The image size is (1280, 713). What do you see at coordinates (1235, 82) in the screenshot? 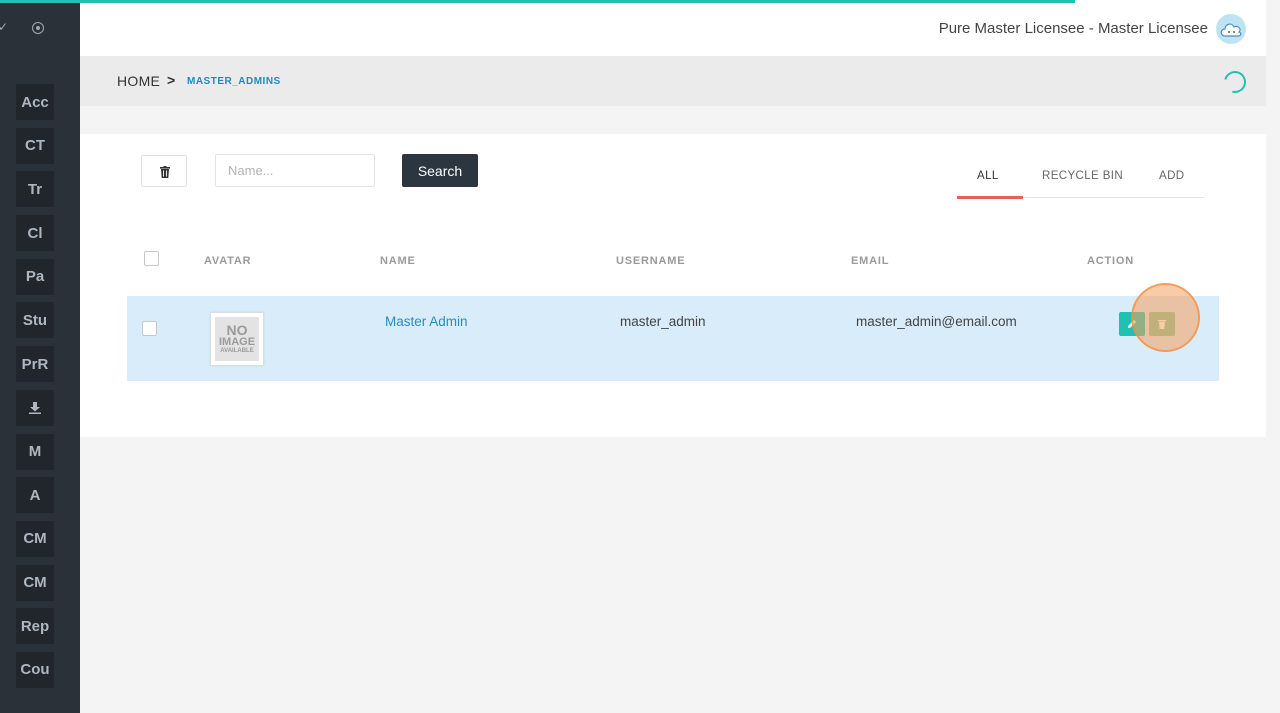
I see `loading-spinner-icon` at bounding box center [1235, 82].